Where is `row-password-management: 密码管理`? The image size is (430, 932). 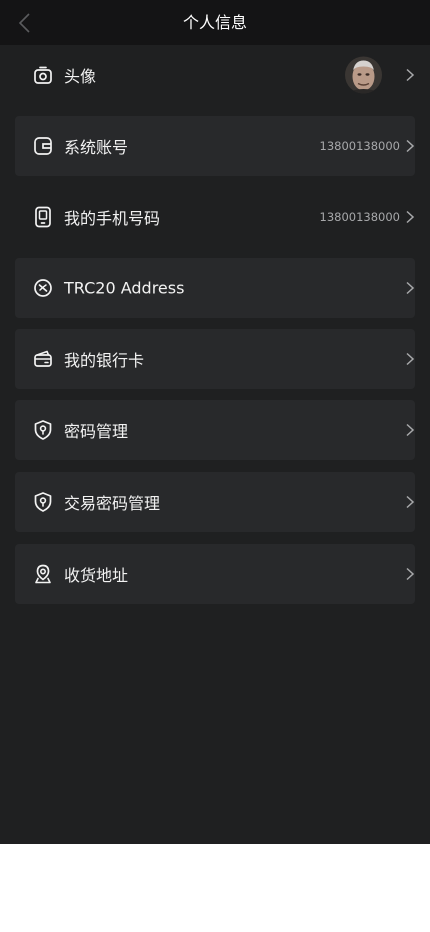
row-password-management: 密码管理 is located at coordinates (215, 430).